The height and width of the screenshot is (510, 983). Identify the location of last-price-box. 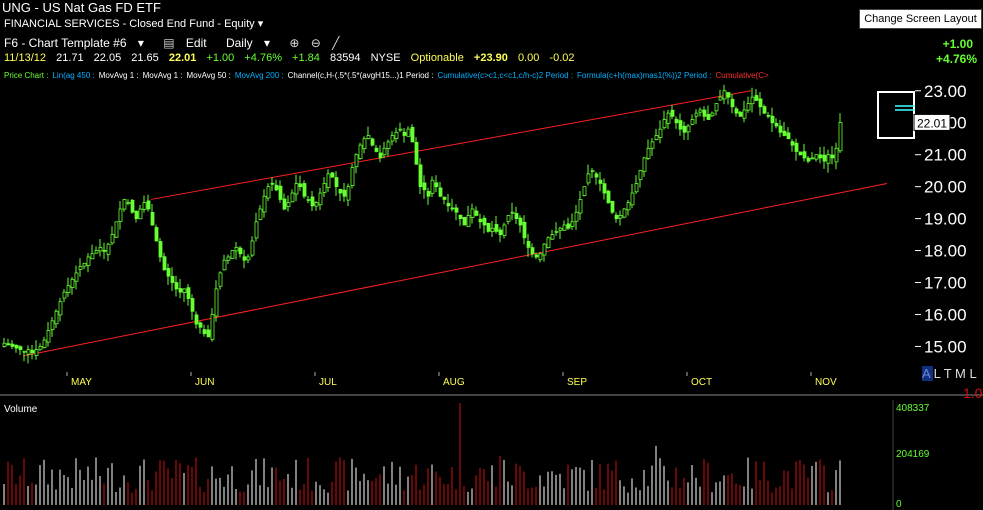
(896, 115).